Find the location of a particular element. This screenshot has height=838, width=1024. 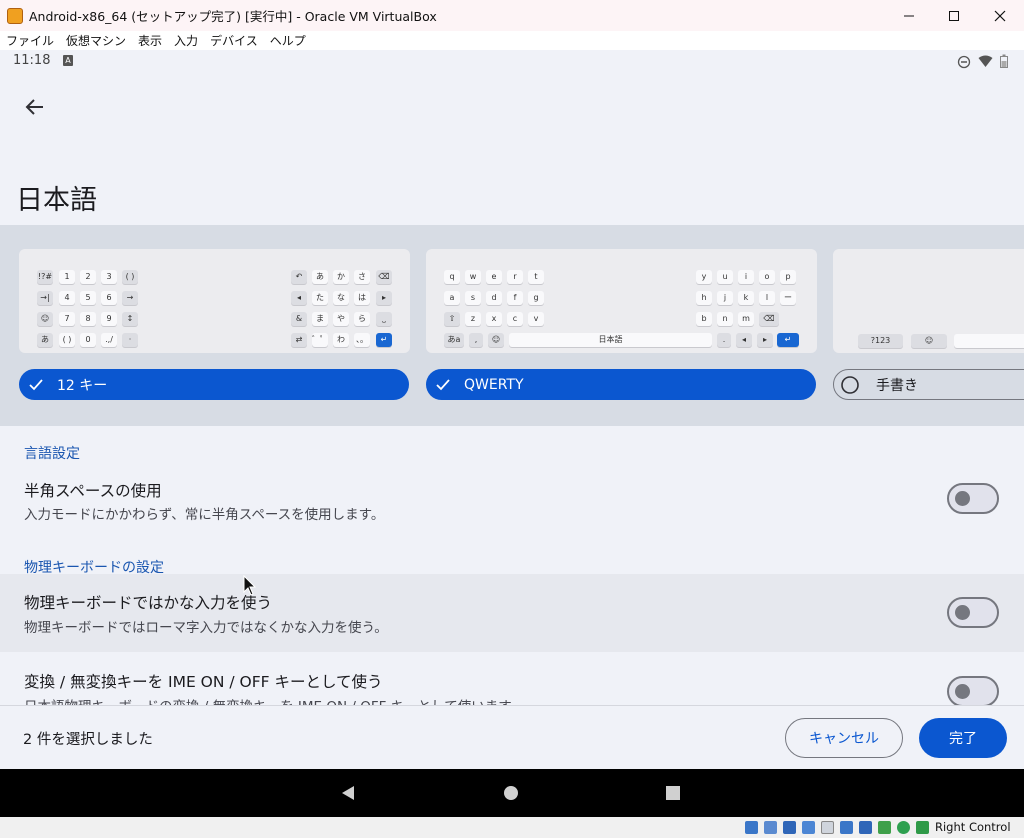

usb-icon is located at coordinates (808, 827).